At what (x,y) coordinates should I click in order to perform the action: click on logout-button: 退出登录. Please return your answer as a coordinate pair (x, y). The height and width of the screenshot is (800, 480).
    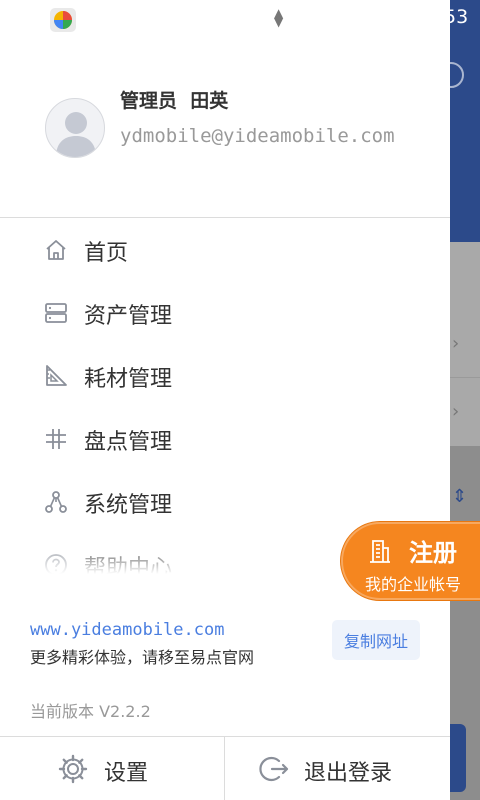
    Looking at the image, I should click on (337, 768).